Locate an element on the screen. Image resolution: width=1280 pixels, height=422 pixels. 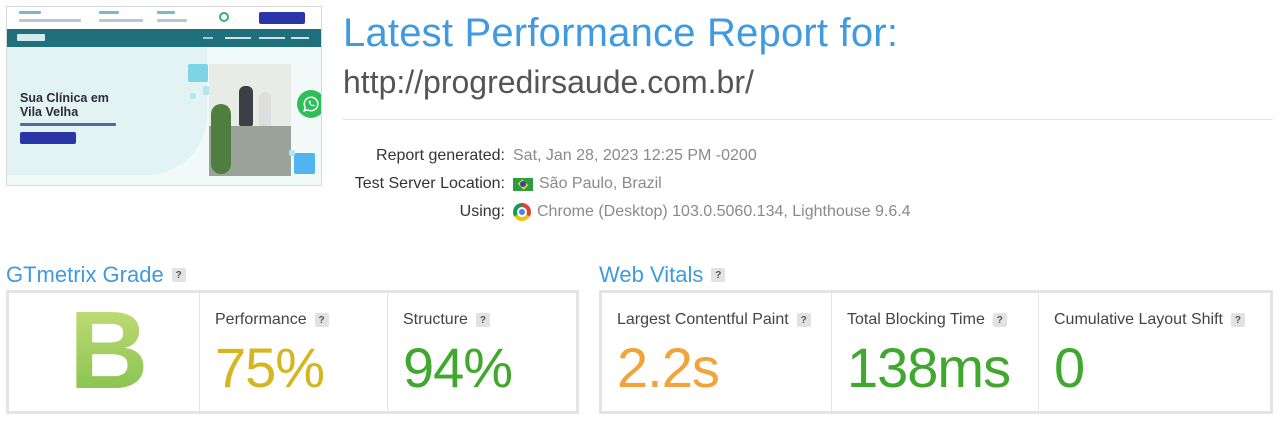
tbt-label: Total Blocking Time ? is located at coordinates (927, 320).